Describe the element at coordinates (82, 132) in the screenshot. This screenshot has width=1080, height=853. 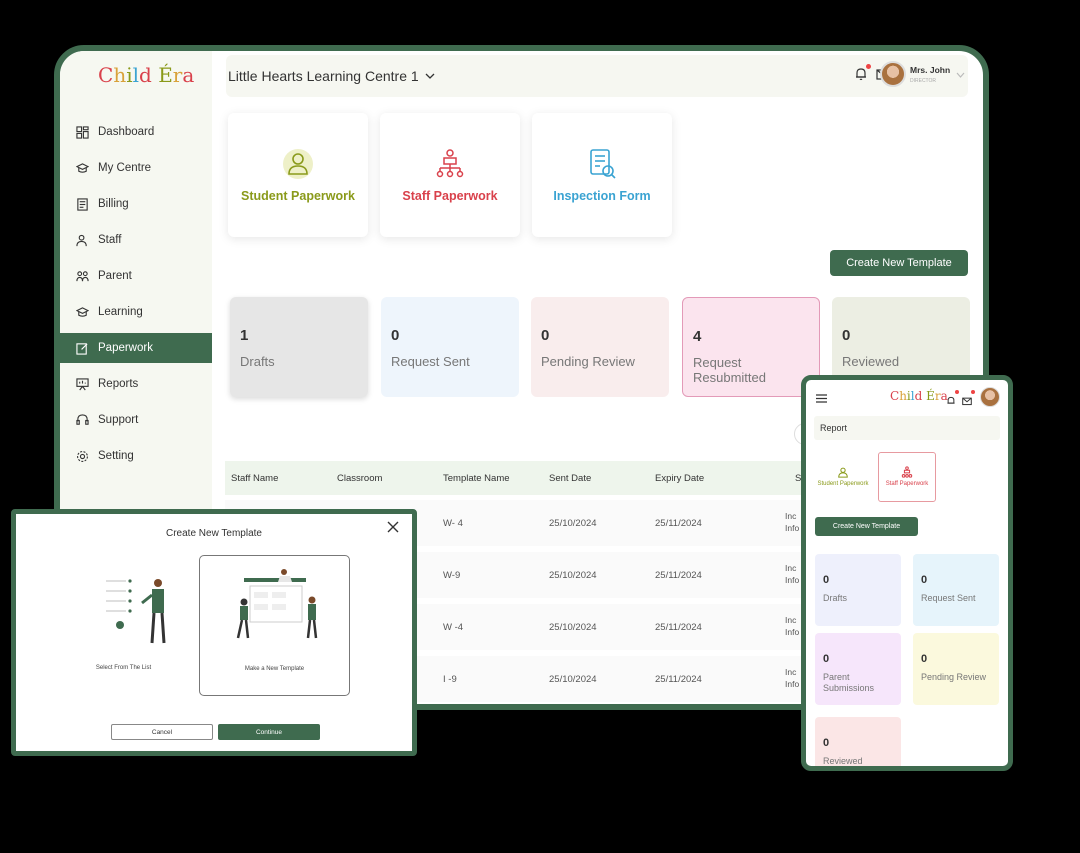
I see `dashboard-icon` at that location.